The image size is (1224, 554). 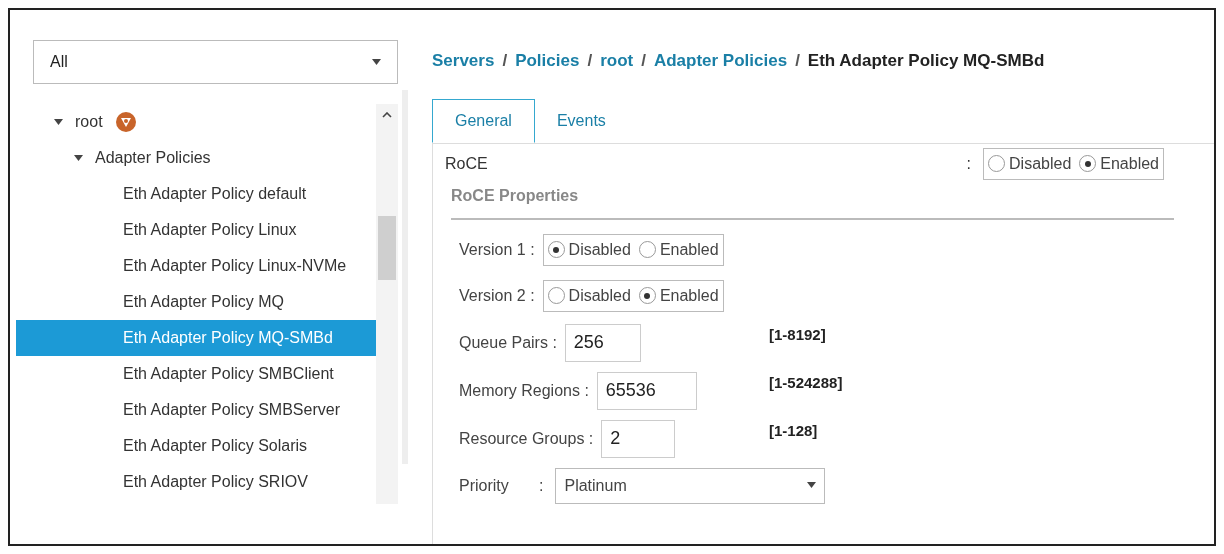 I want to click on field-label: Version 1 :, so click(x=497, y=249).